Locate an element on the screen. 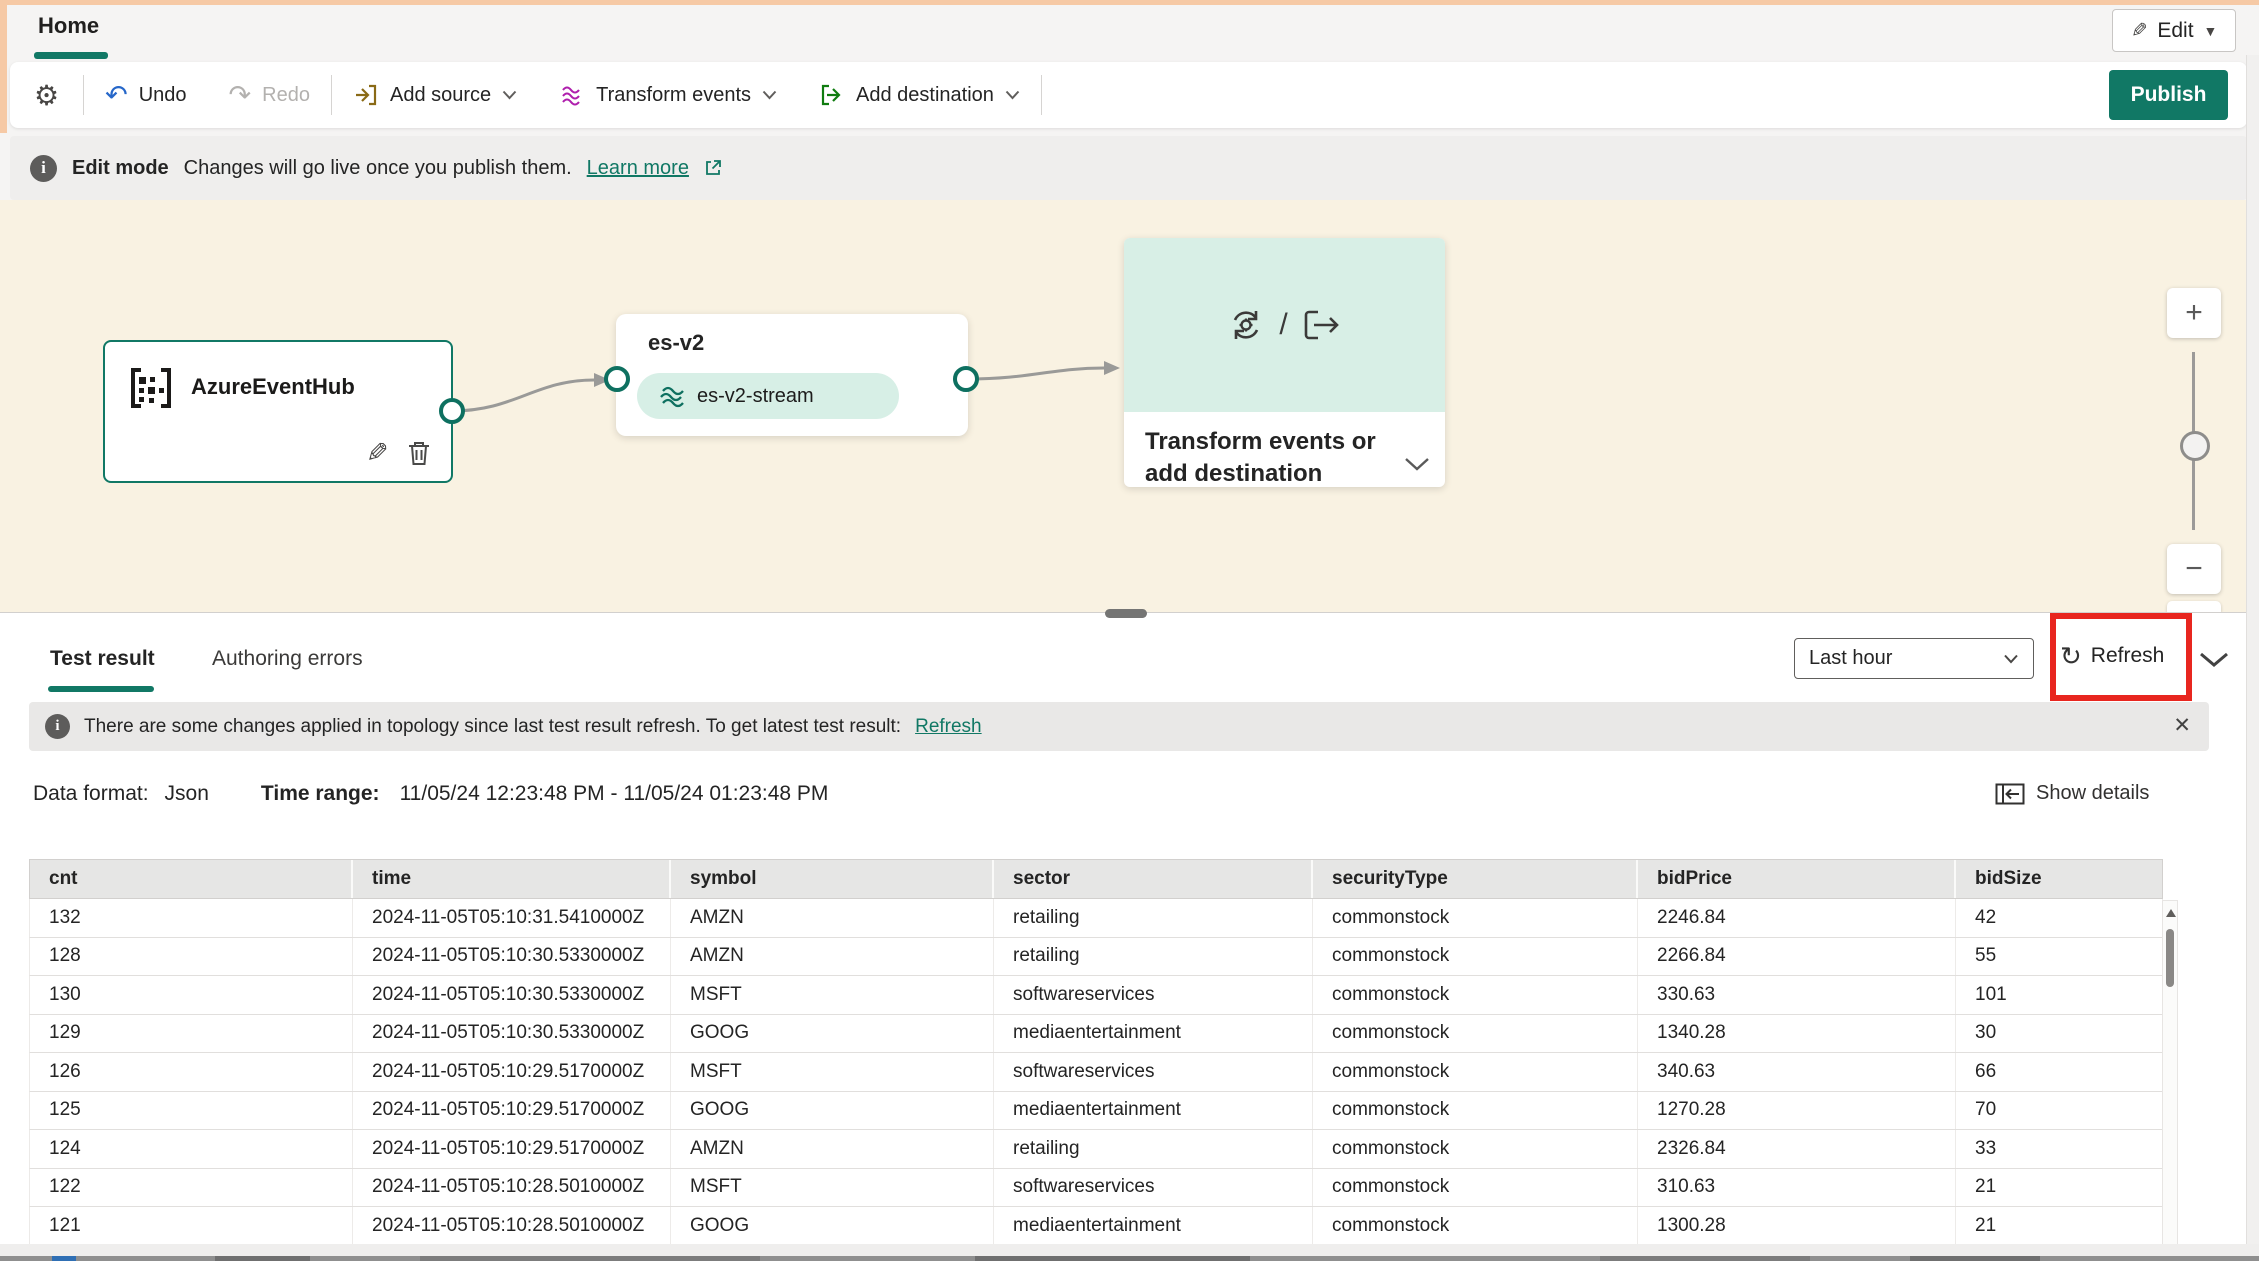 This screenshot has width=2259, height=1261. input-port is located at coordinates (617, 379).